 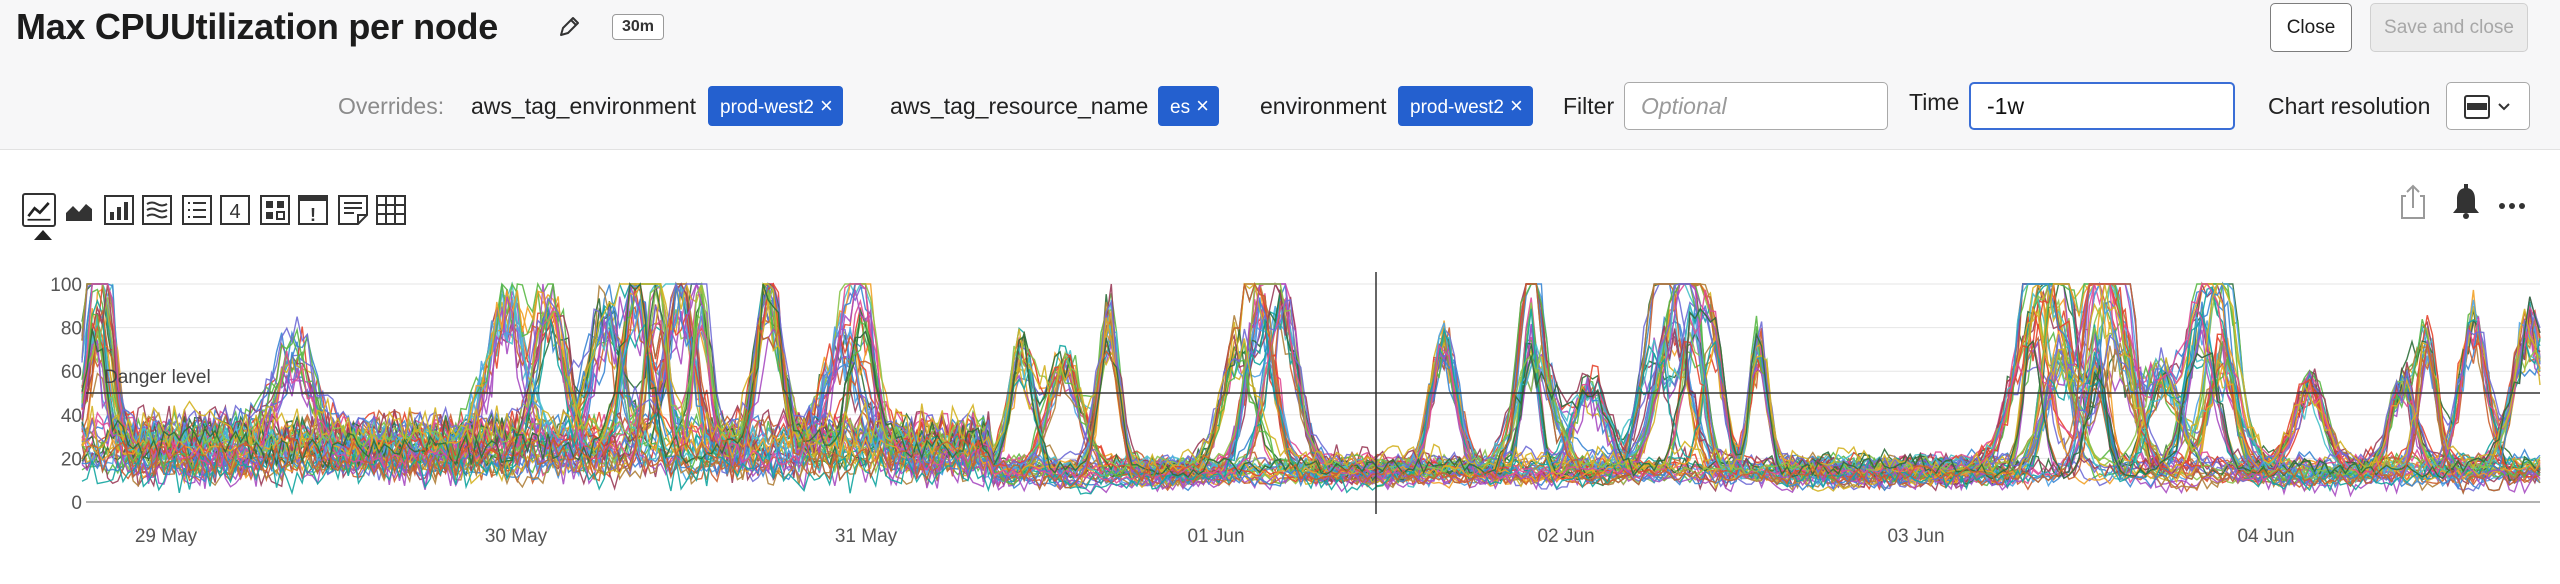 What do you see at coordinates (866, 536) in the screenshot?
I see `x-tick-label: 31 May` at bounding box center [866, 536].